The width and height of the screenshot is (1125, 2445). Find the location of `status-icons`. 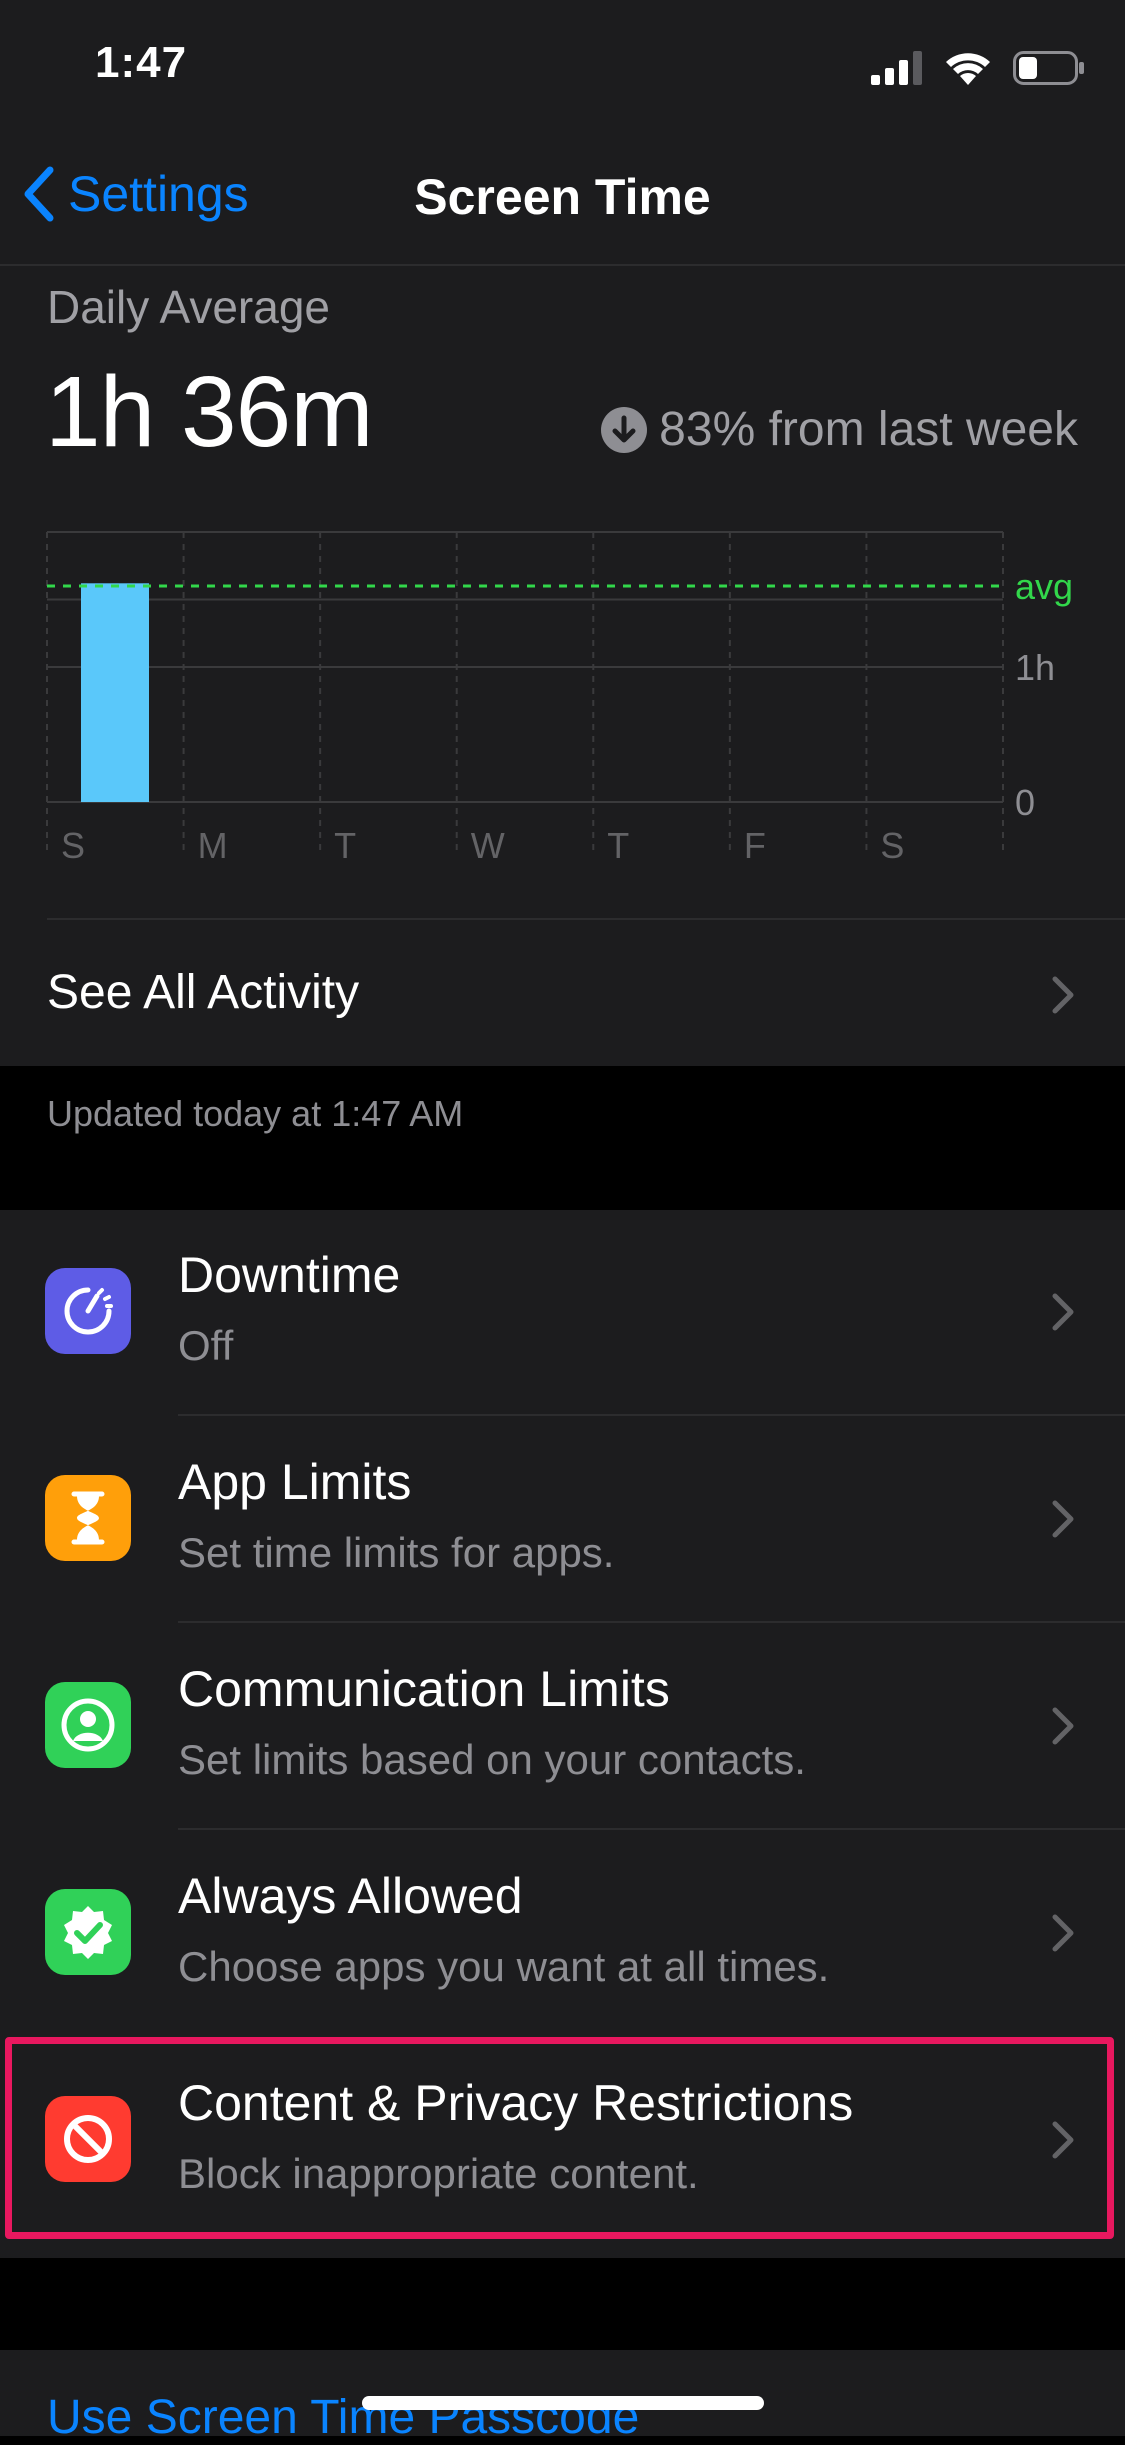

status-icons is located at coordinates (978, 70).